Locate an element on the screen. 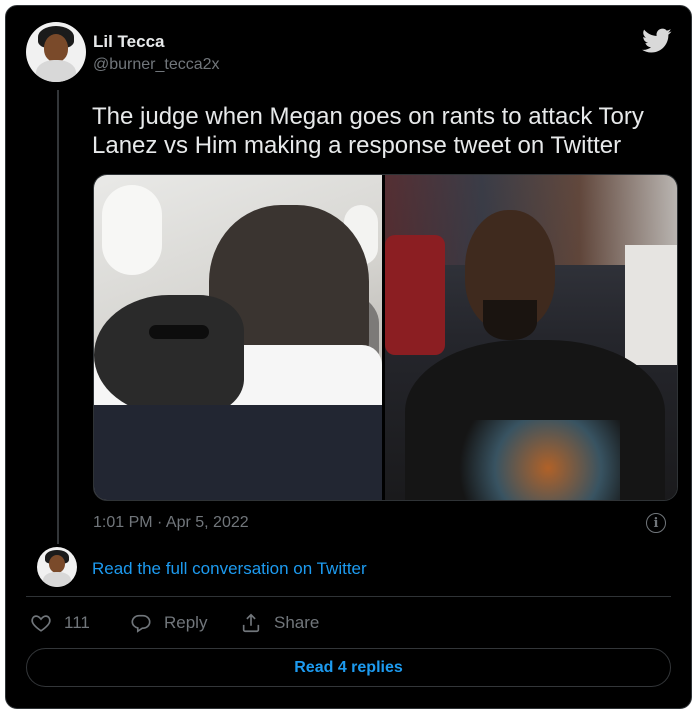  conversation-avatar is located at coordinates (57, 567).